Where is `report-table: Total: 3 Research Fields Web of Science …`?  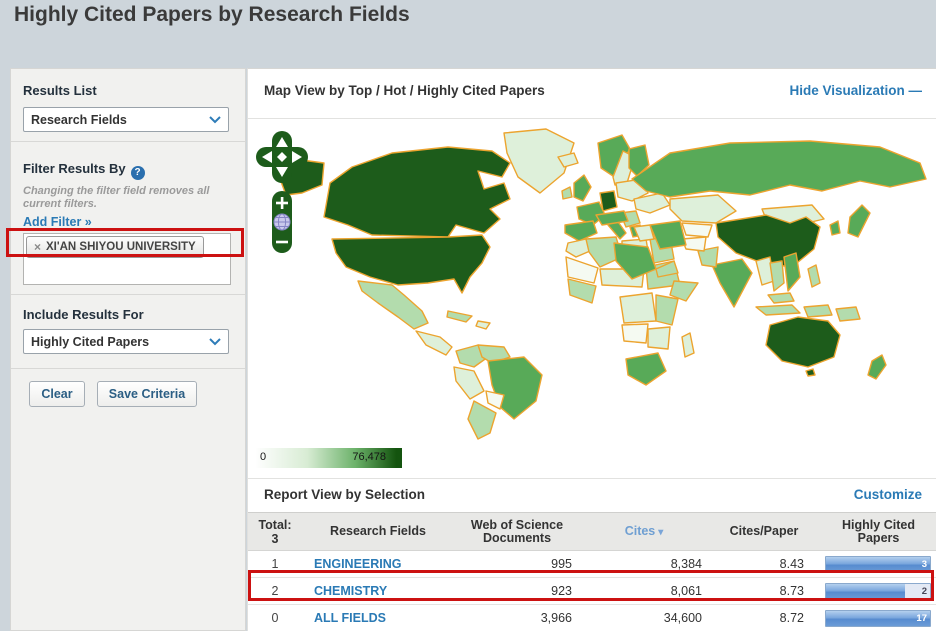
report-table: Total: 3 Research Fields Web of Science … is located at coordinates (592, 571).